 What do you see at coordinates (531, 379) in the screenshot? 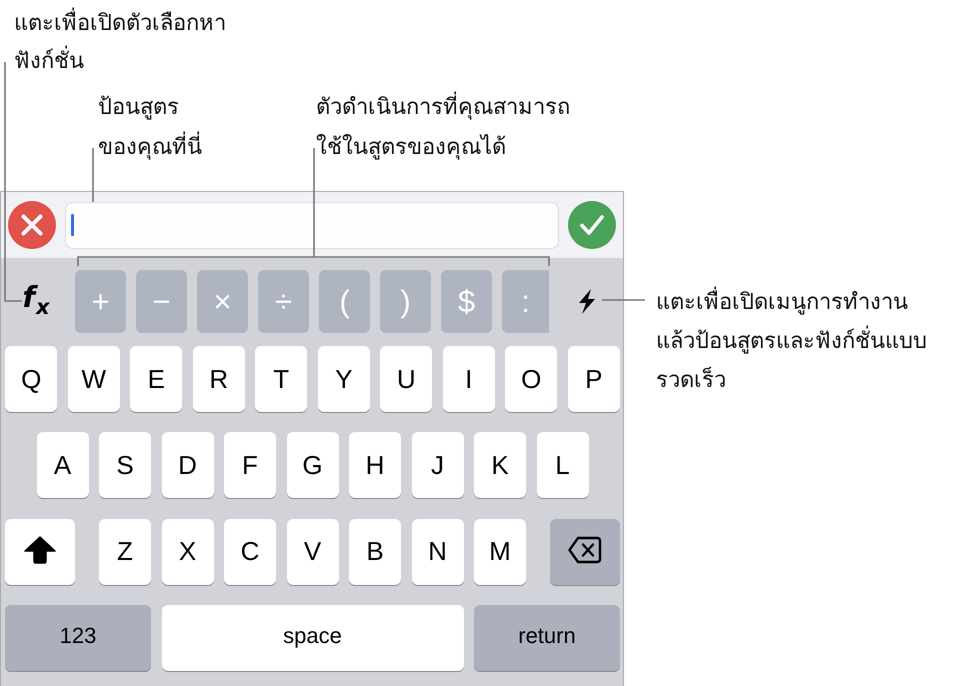
I see `letter-key: O` at bounding box center [531, 379].